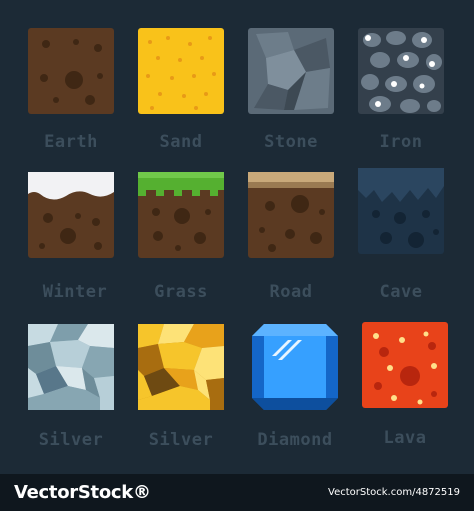 This screenshot has height=511, width=474. I want to click on earth-label: Earth, so click(71, 142).